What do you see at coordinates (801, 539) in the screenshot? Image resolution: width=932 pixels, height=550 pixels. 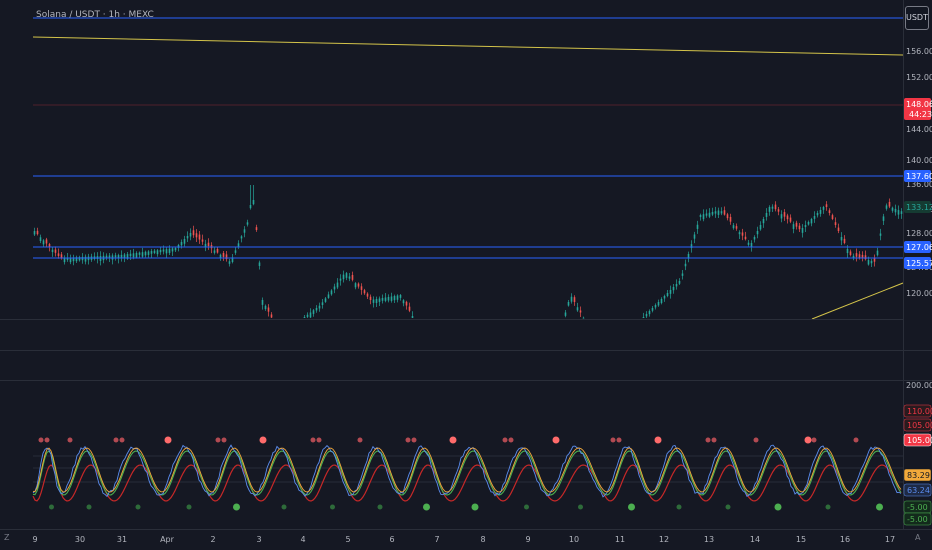 I see `time-label: 15` at bounding box center [801, 539].